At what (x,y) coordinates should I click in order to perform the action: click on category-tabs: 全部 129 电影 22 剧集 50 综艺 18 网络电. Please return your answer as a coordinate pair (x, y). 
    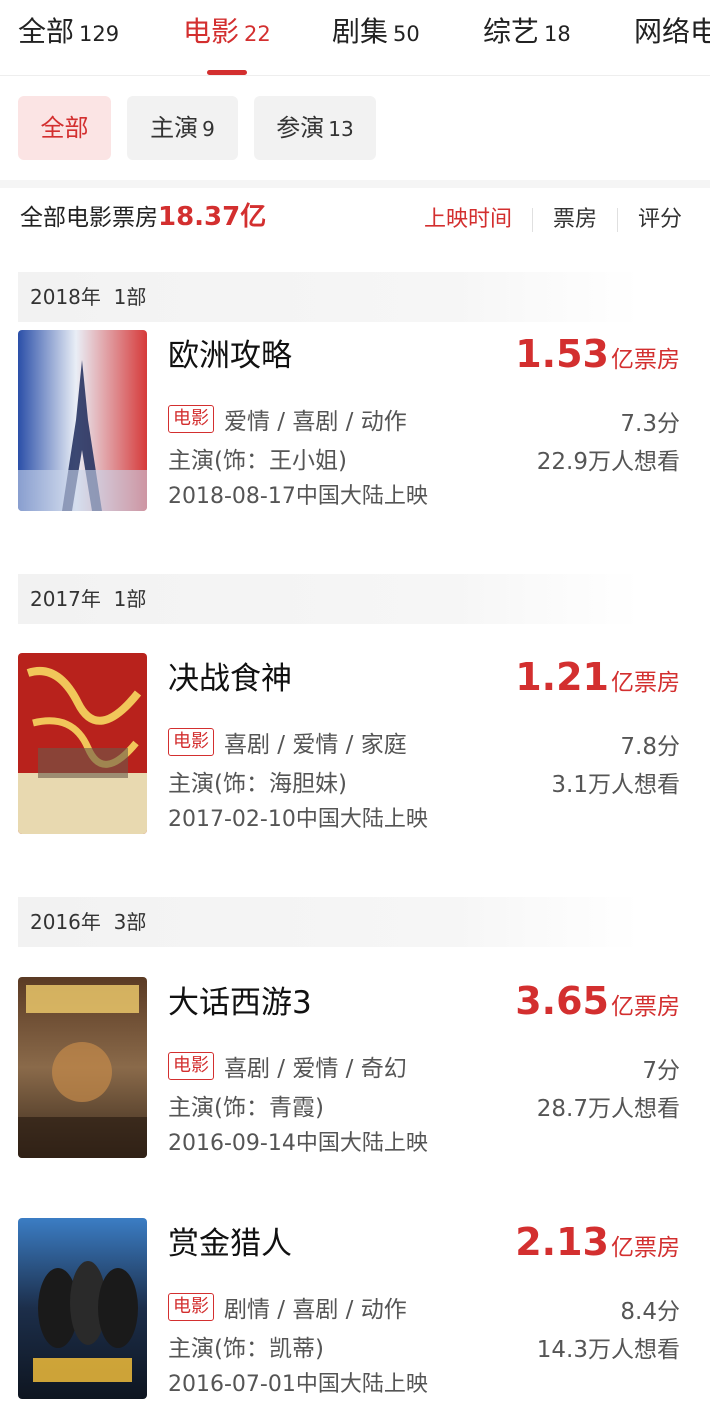
    Looking at the image, I should click on (355, 38).